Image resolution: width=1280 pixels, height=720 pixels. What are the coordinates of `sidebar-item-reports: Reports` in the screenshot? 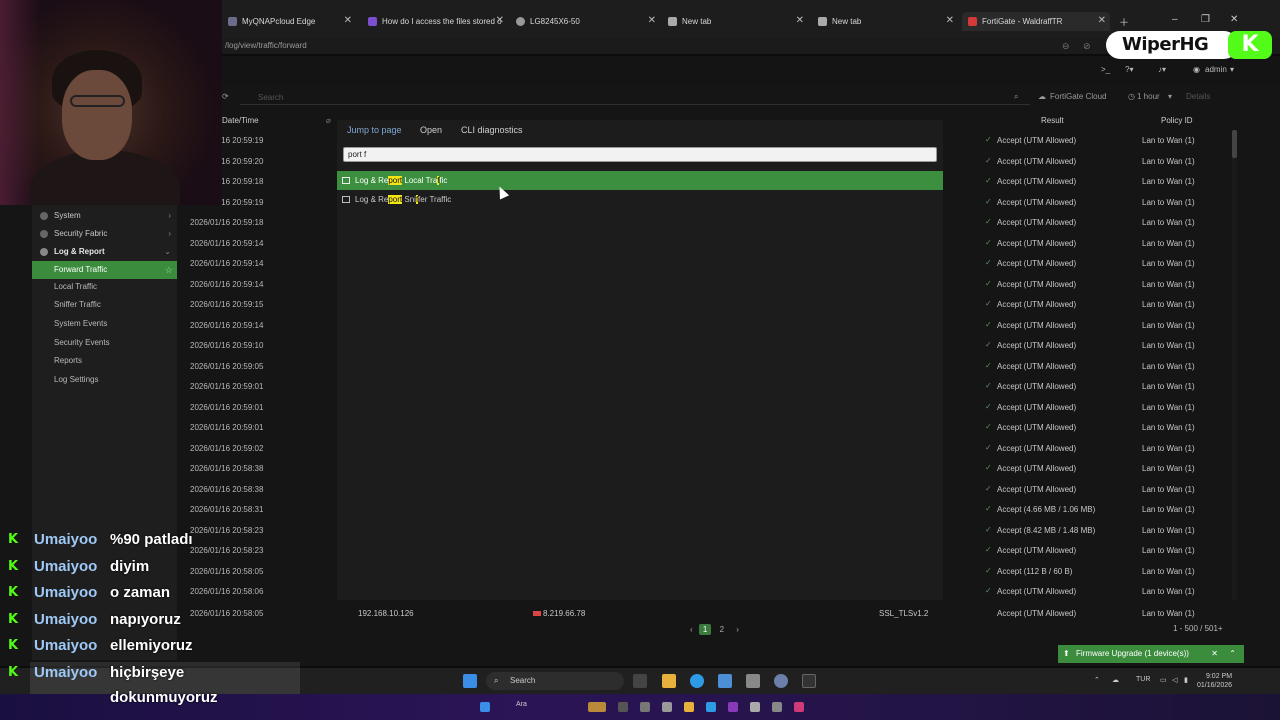 It's located at (104, 361).